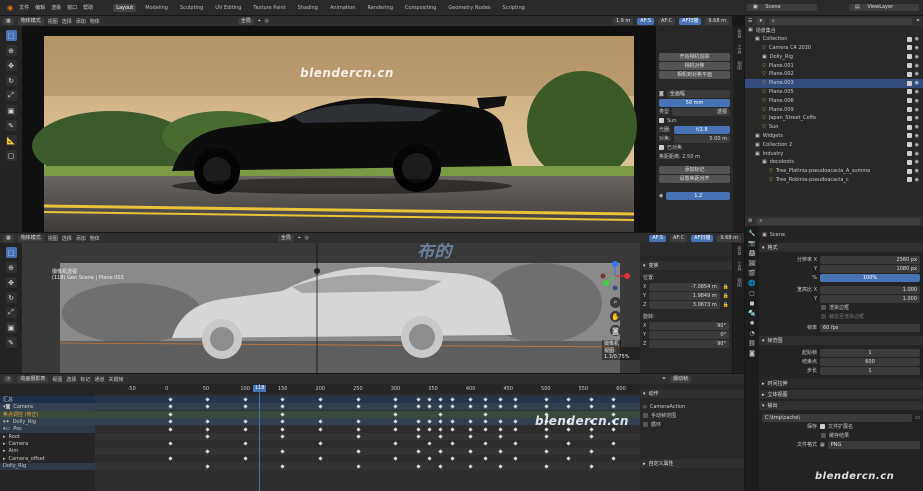 The image size is (923, 491). Describe the element at coordinates (33, 379) in the screenshot. I see `dopesheet-mode-select: 动画摄影表` at that location.